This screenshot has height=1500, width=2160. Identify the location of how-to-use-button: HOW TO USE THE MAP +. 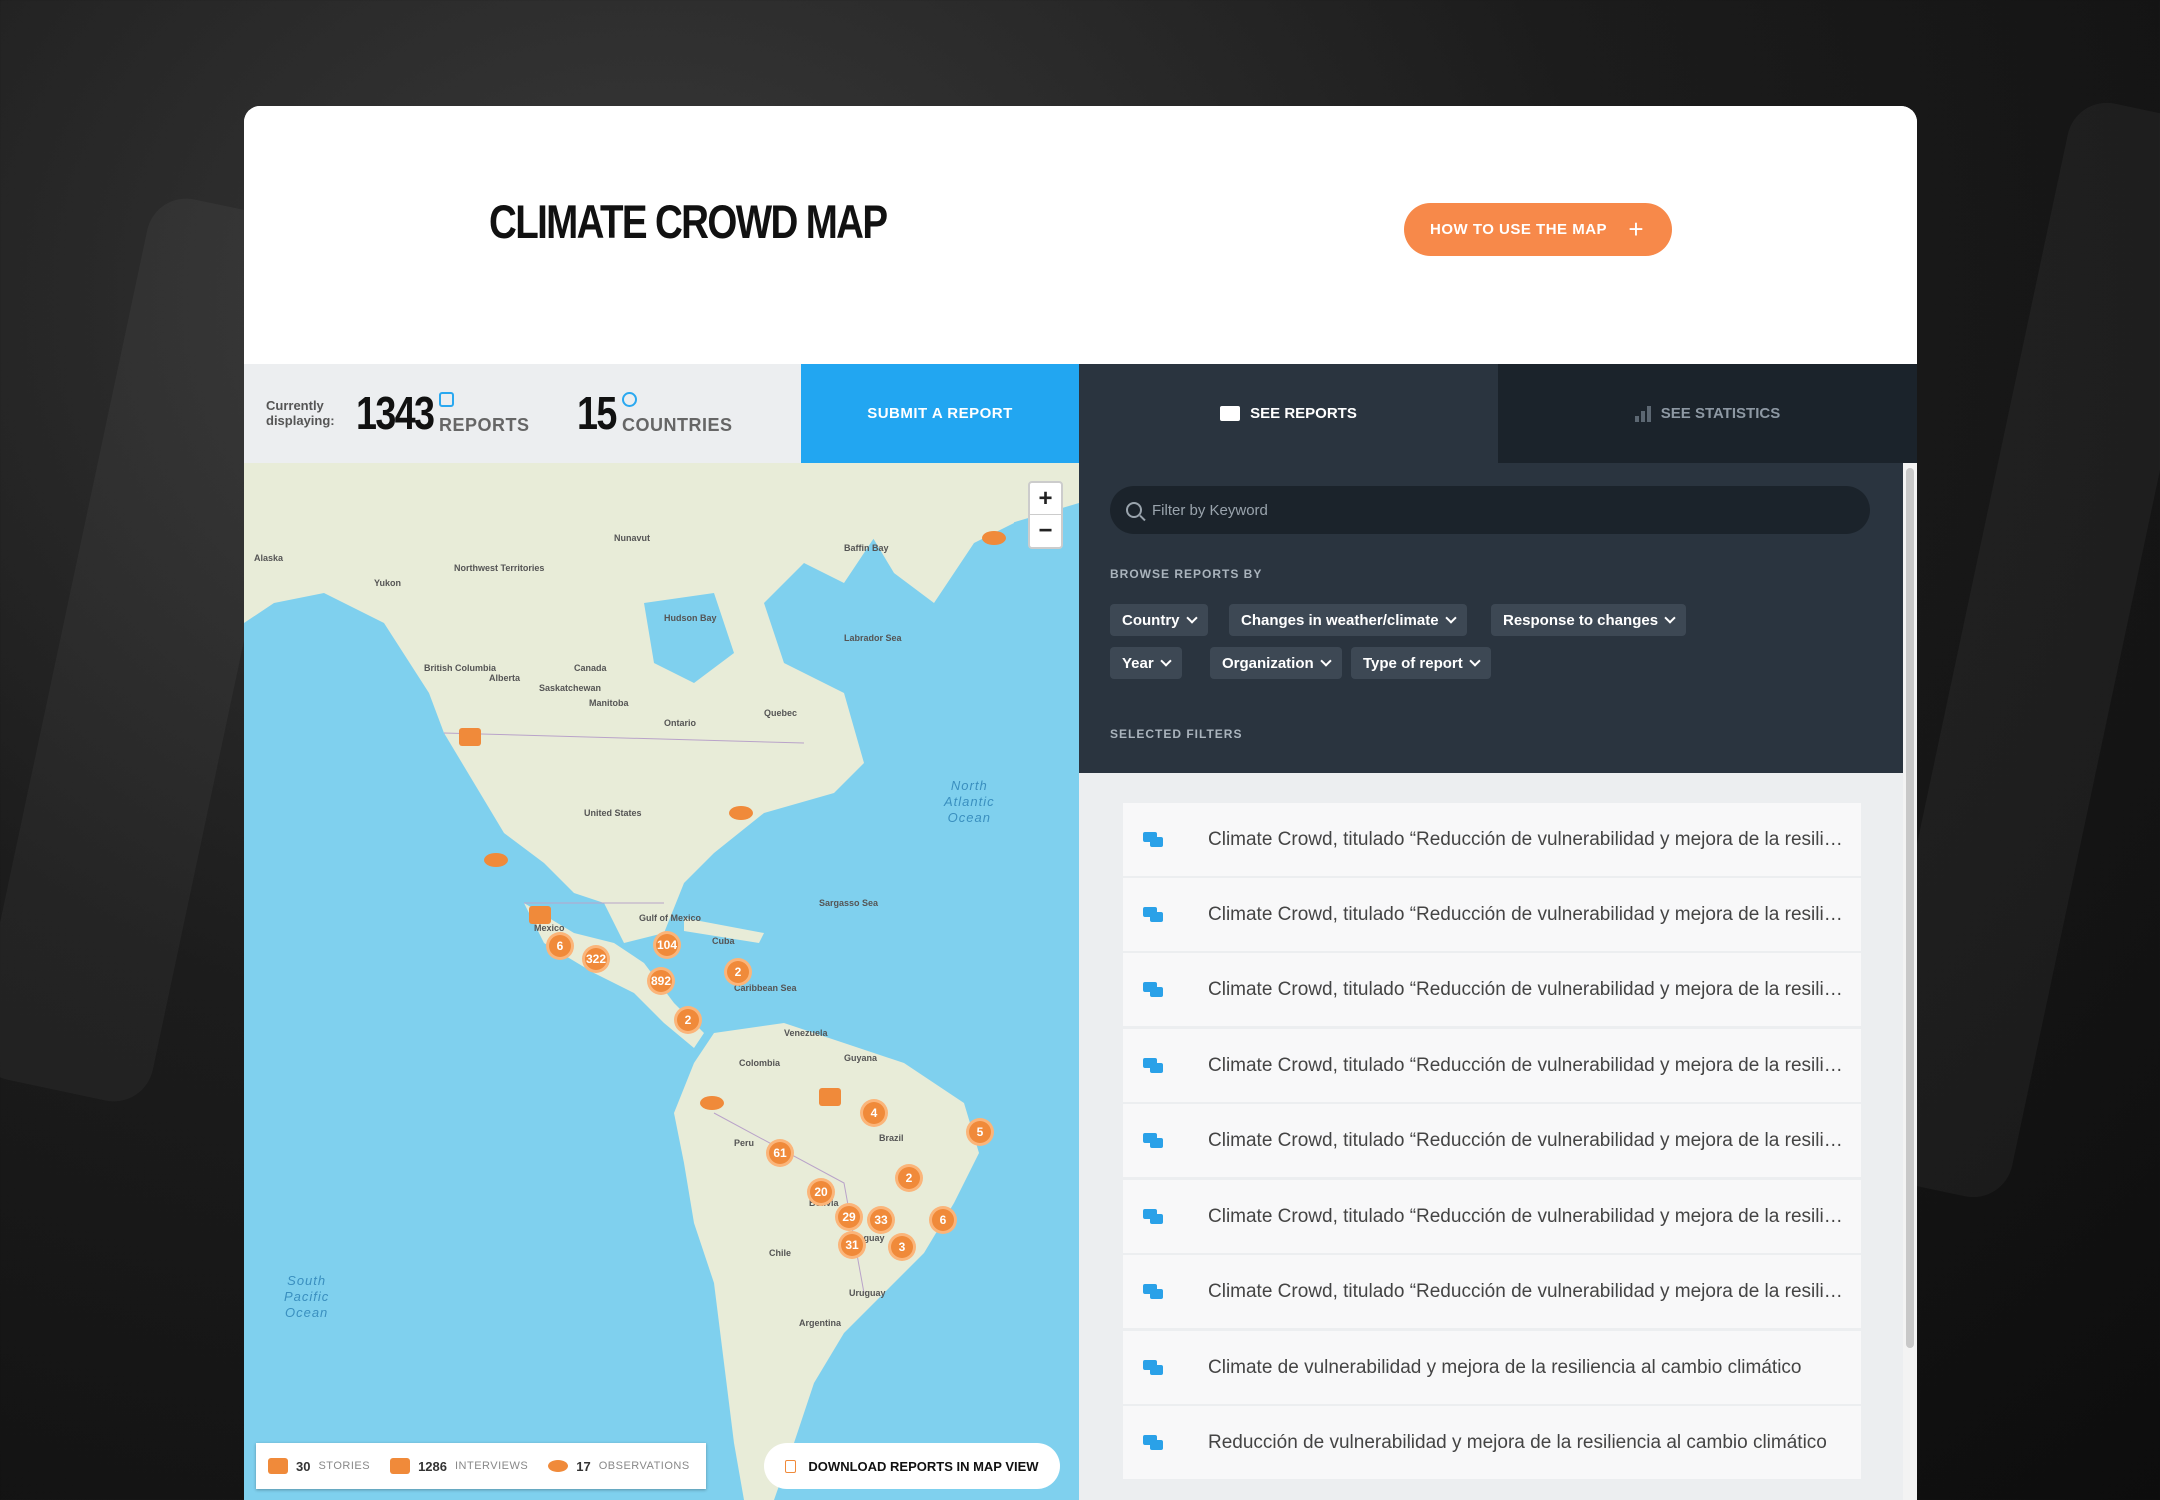
(1538, 229).